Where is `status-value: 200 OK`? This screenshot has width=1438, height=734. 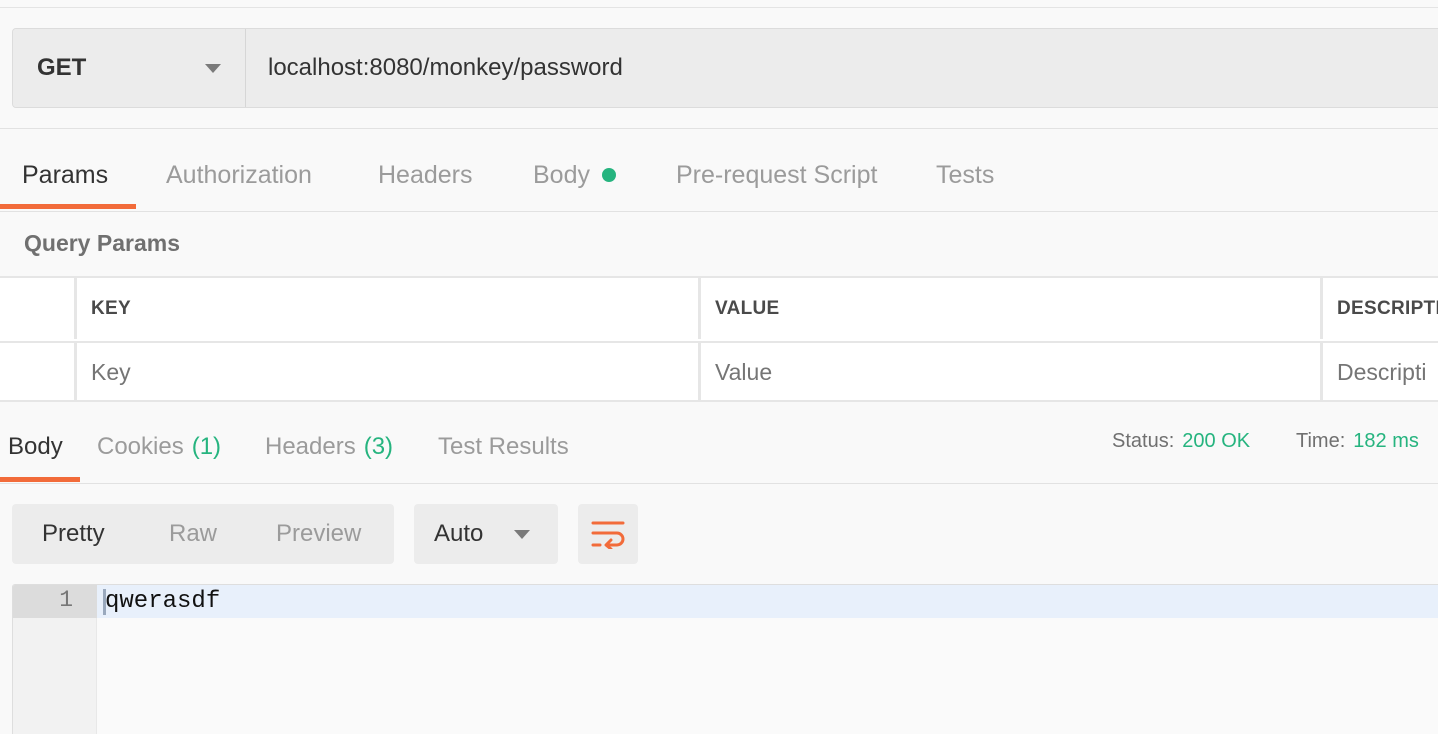
status-value: 200 OK is located at coordinates (1216, 441).